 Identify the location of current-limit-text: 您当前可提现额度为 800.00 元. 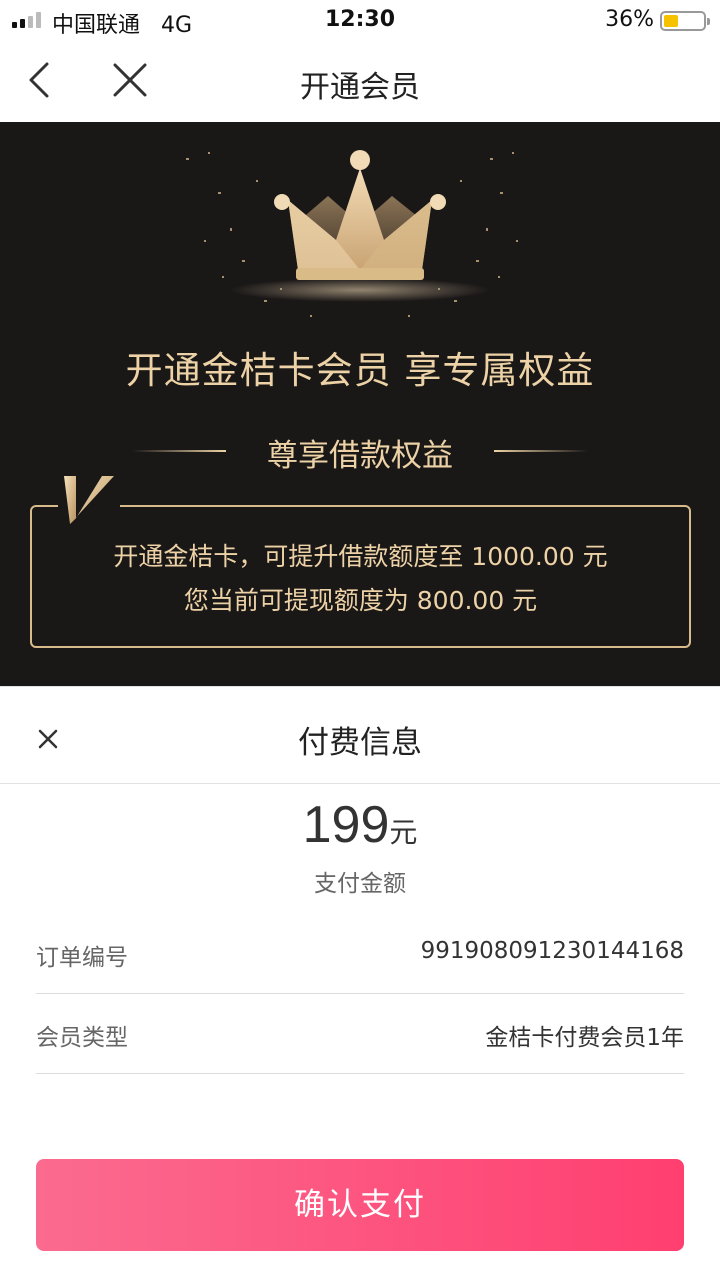
(360, 600).